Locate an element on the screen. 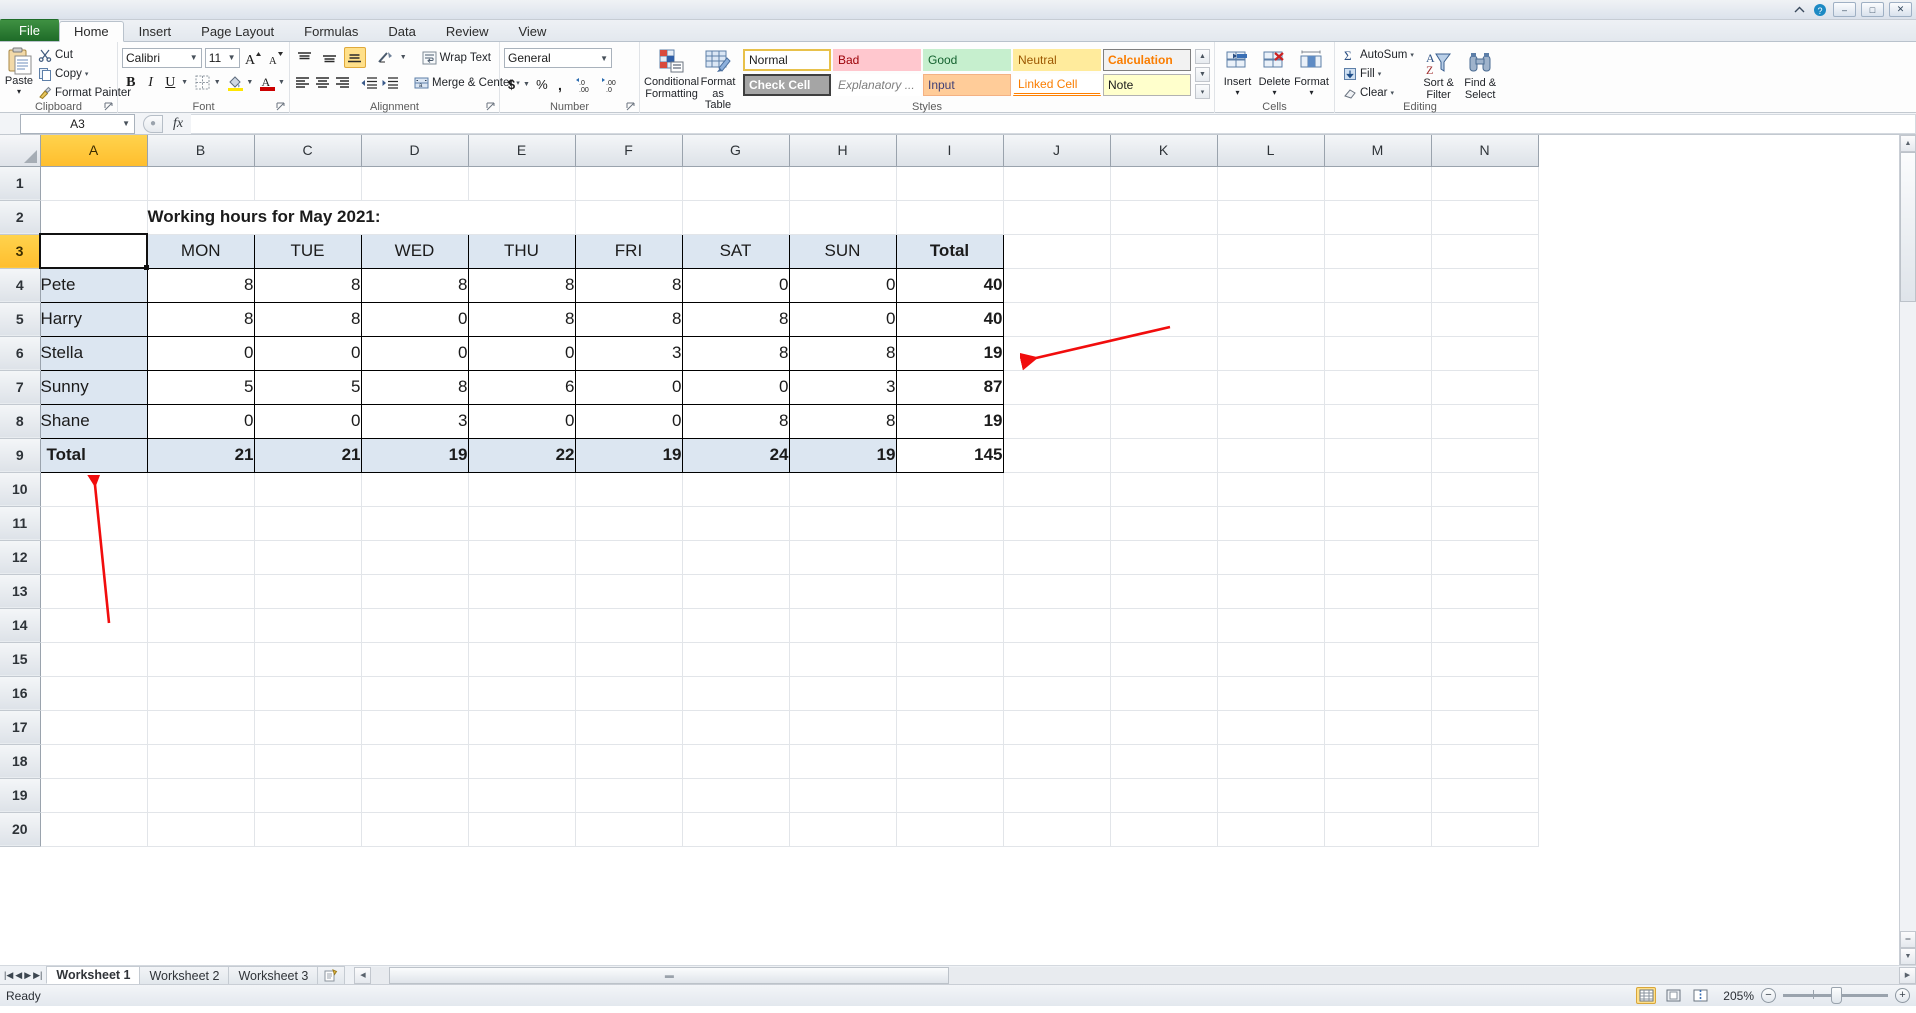  column-header-A: A is located at coordinates (94, 151).